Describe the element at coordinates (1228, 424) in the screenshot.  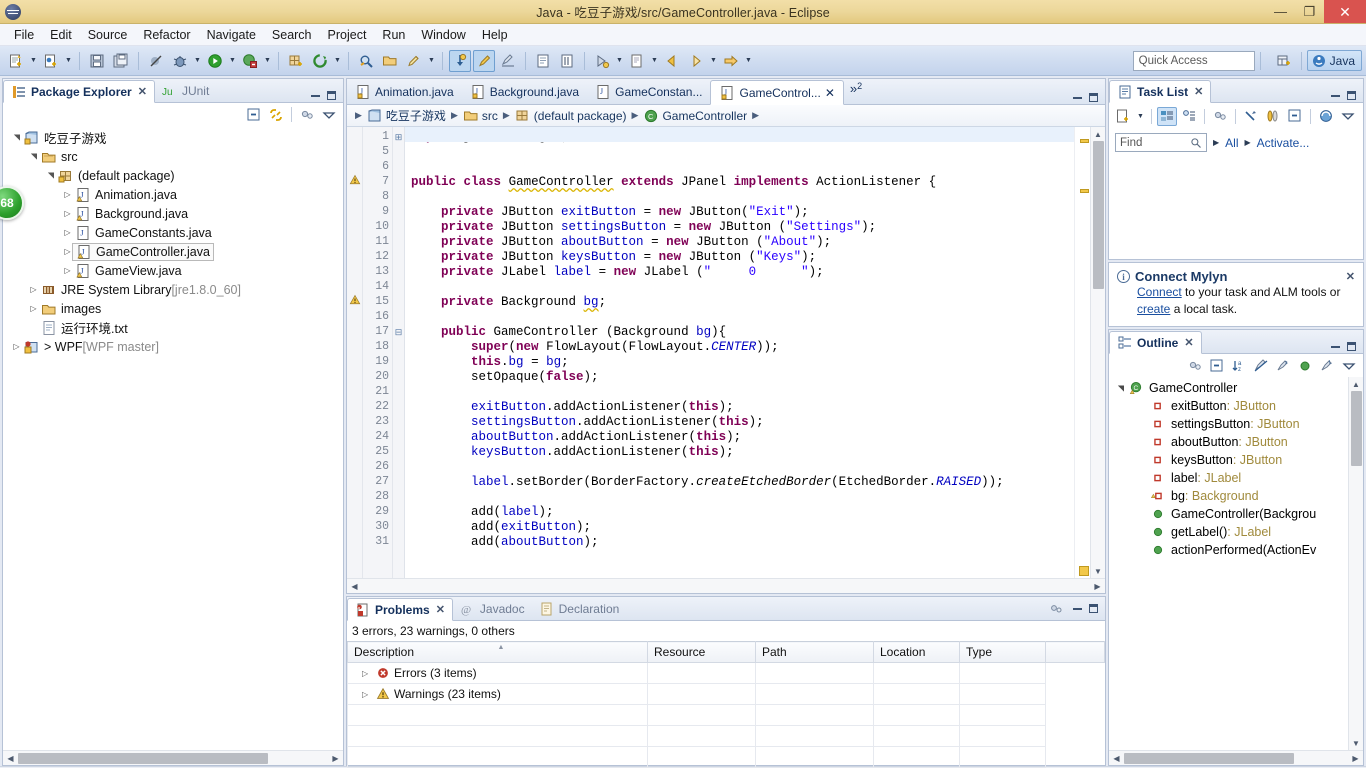
I see `outline-item-settingsbutton: settingsButton : JButton` at that location.